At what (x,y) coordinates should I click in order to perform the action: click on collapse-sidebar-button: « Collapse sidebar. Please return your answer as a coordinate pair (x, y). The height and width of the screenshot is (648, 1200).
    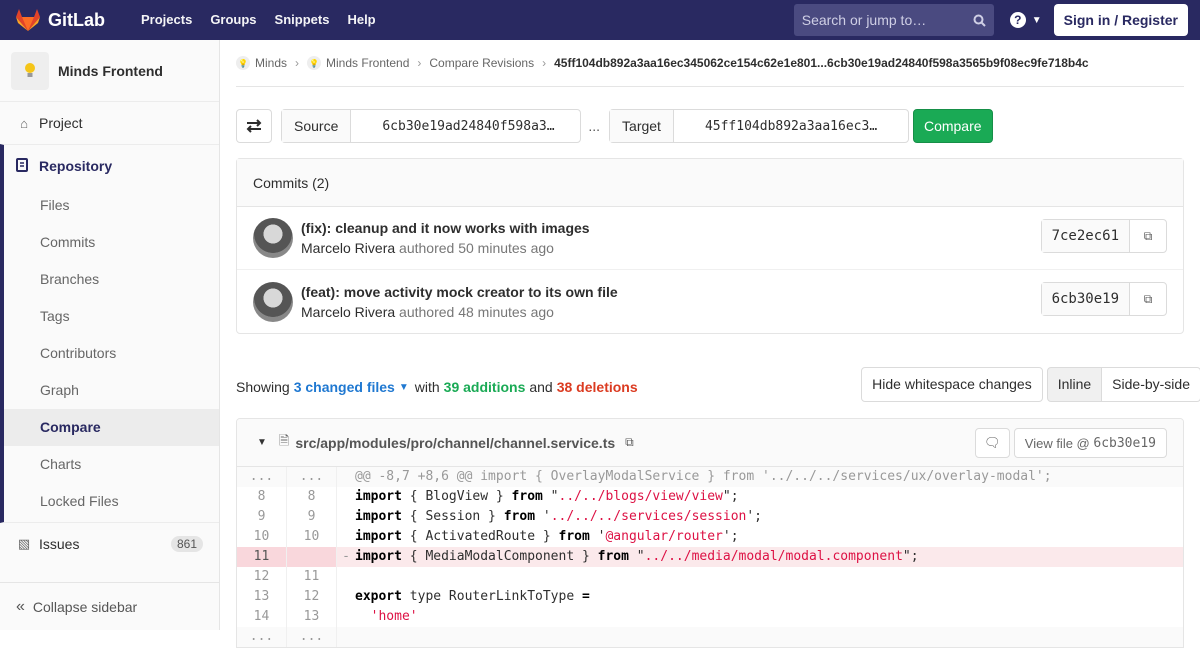
    Looking at the image, I should click on (109, 606).